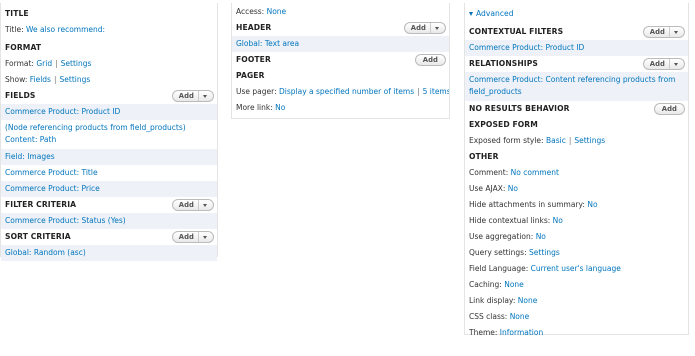  Describe the element at coordinates (109, 237) in the screenshot. I see `sort-section-heading: SORT CRITERIA Add` at that location.